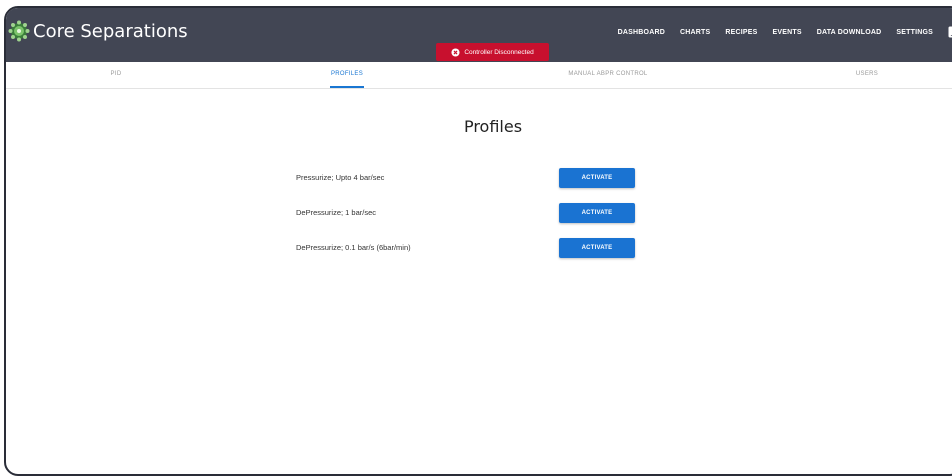 The width and height of the screenshot is (952, 476). What do you see at coordinates (336, 212) in the screenshot?
I see `profile-name: DePressurize; 1 bar/sec` at bounding box center [336, 212].